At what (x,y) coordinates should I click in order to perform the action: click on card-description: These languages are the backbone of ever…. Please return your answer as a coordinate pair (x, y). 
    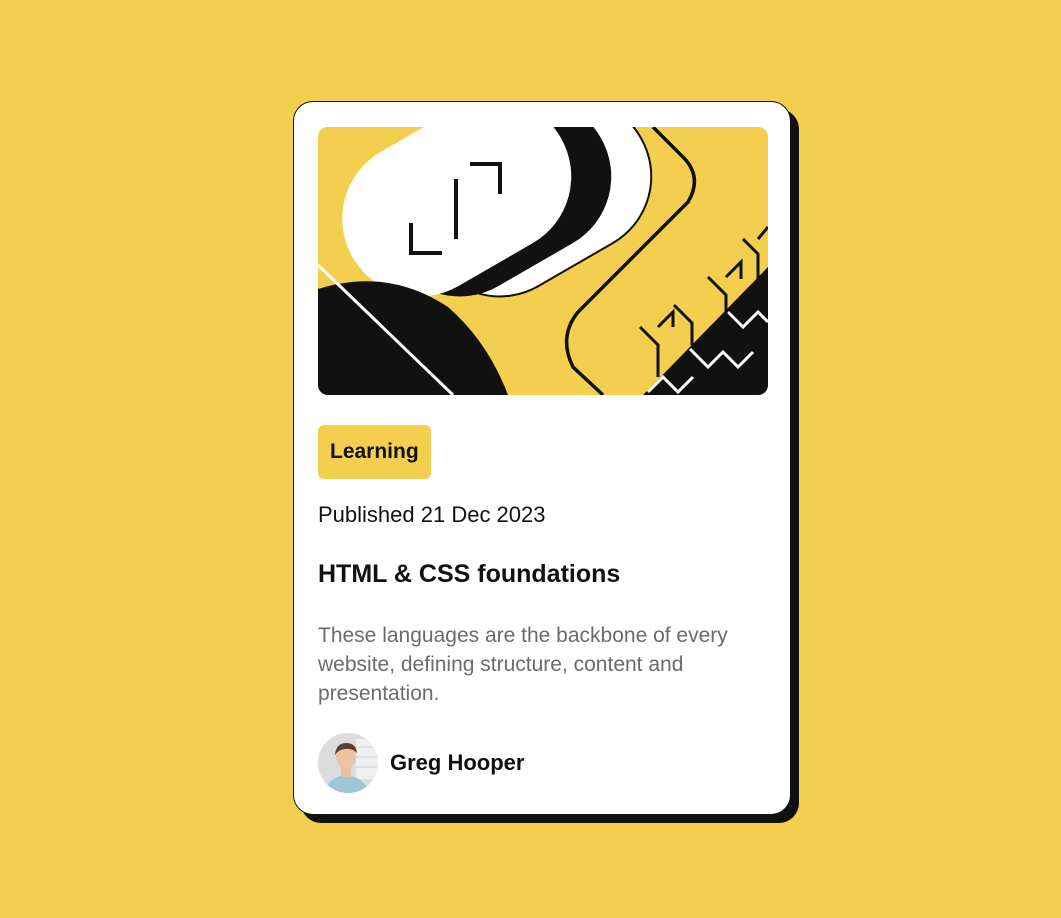
    Looking at the image, I should click on (523, 664).